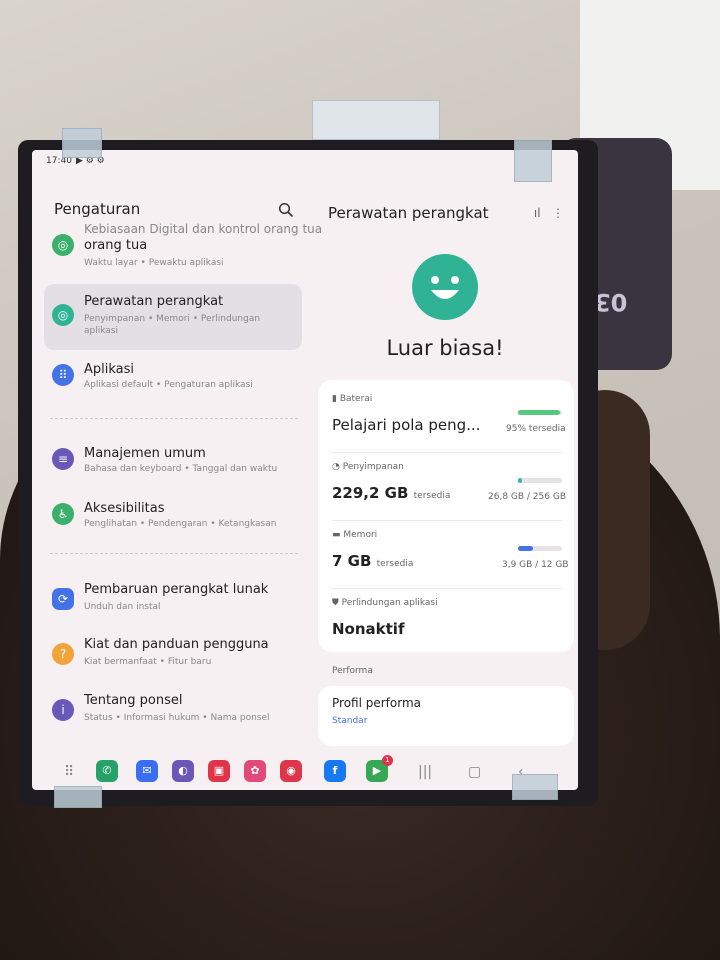  What do you see at coordinates (385, 603) in the screenshot?
I see `app-protection-label: ⛊ Perlindungan aplikasi` at bounding box center [385, 603].